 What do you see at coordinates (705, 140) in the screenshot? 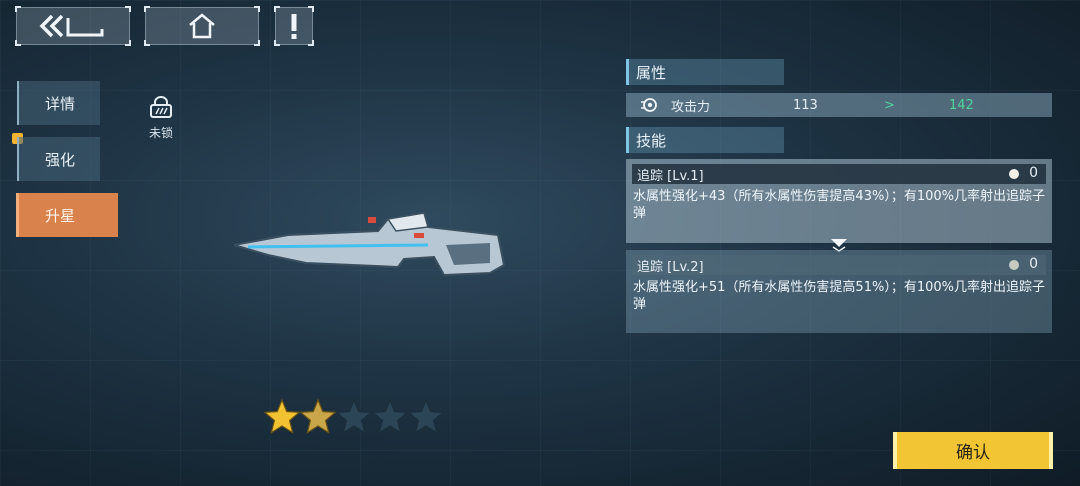
I see `skills-header: 技能` at bounding box center [705, 140].